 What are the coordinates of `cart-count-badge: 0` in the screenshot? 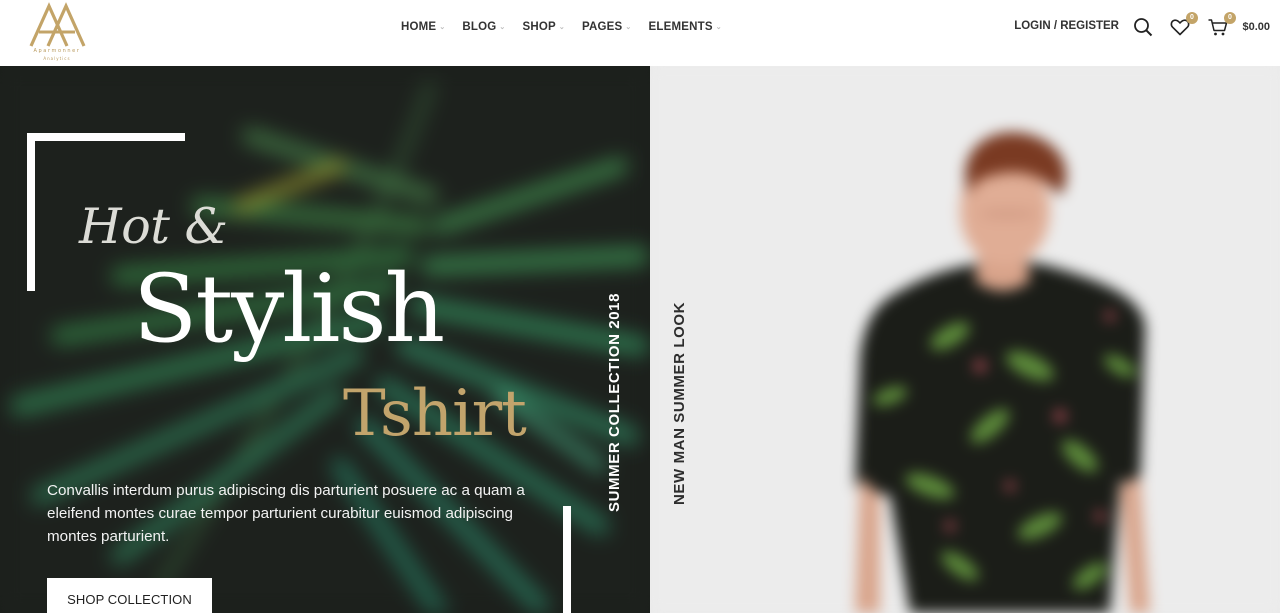 It's located at (1230, 18).